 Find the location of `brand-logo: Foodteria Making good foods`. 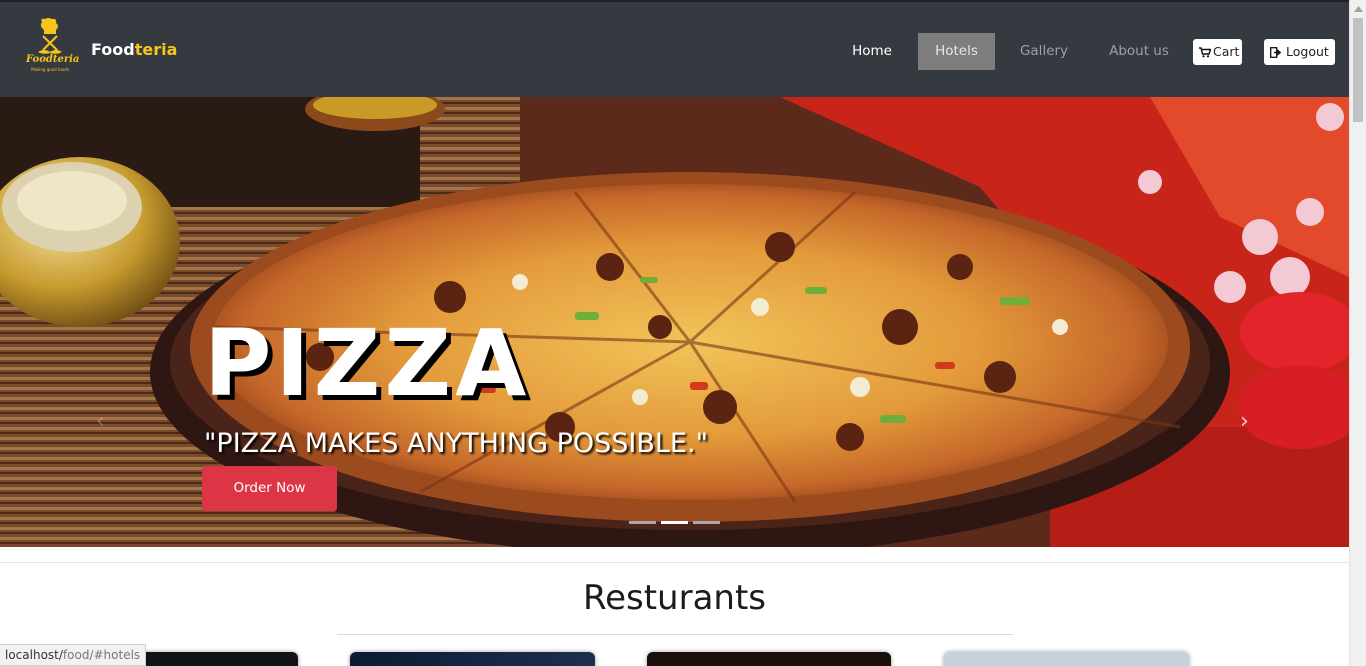

brand-logo: Foodteria Making good foods is located at coordinates (52, 46).